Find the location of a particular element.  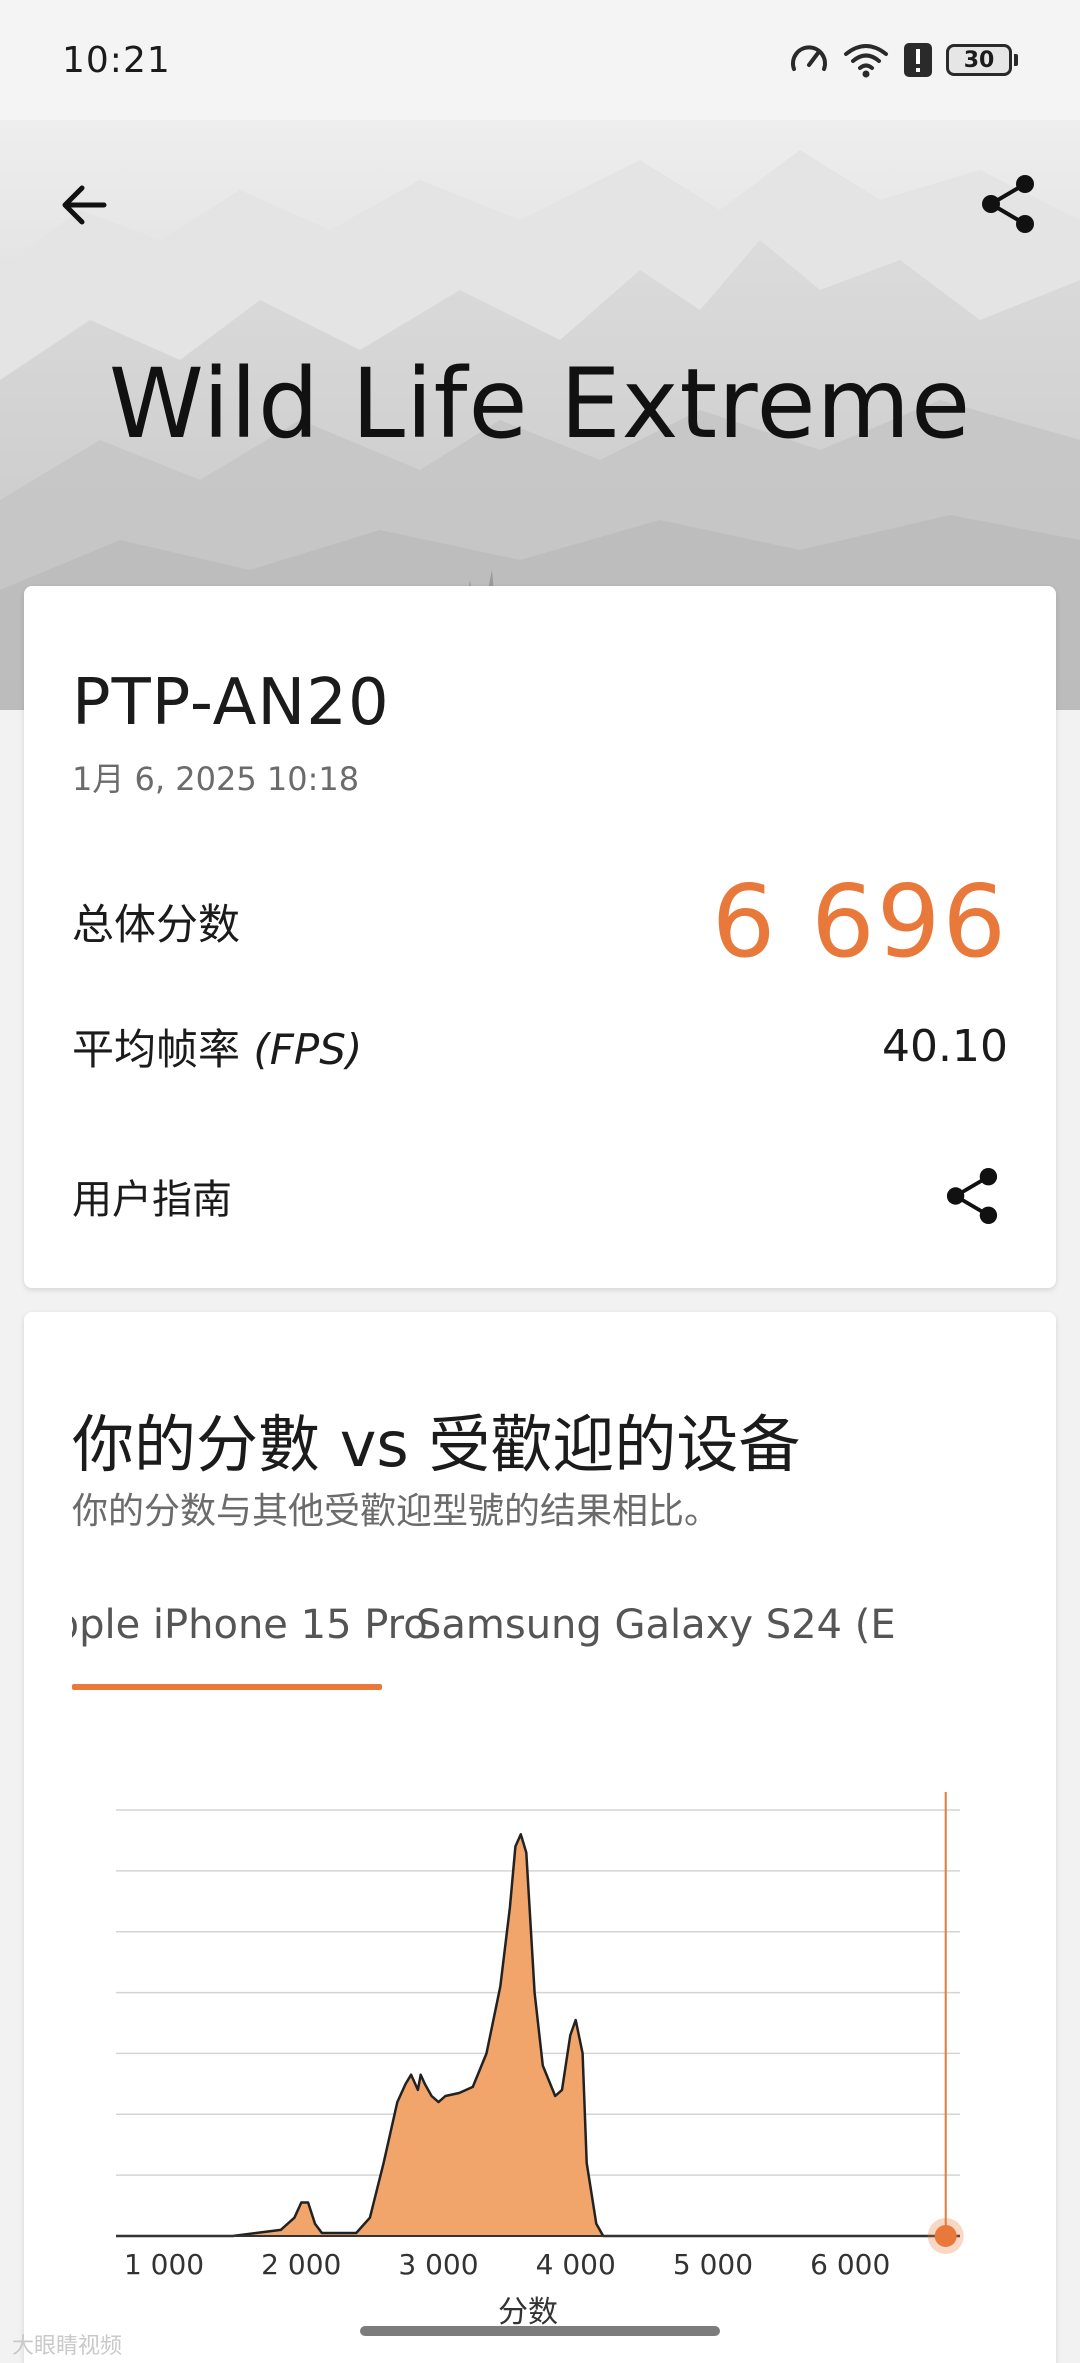

battery-level: 30 is located at coordinates (979, 60).